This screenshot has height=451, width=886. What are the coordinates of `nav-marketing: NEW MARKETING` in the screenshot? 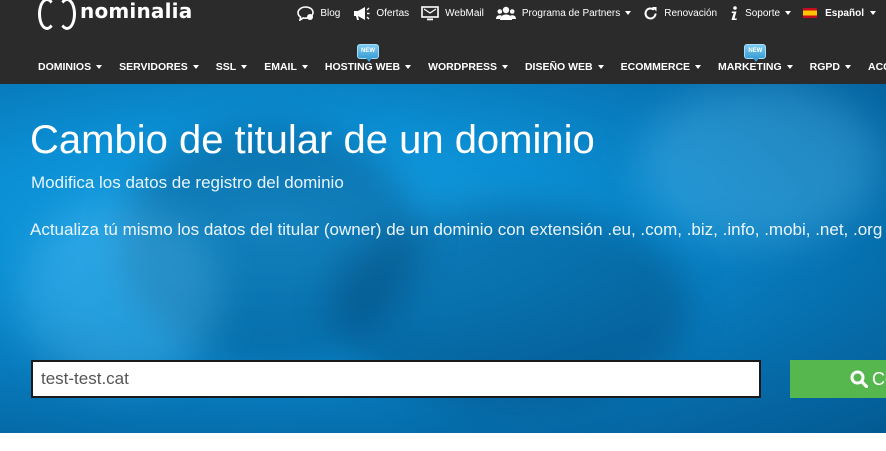 It's located at (755, 58).